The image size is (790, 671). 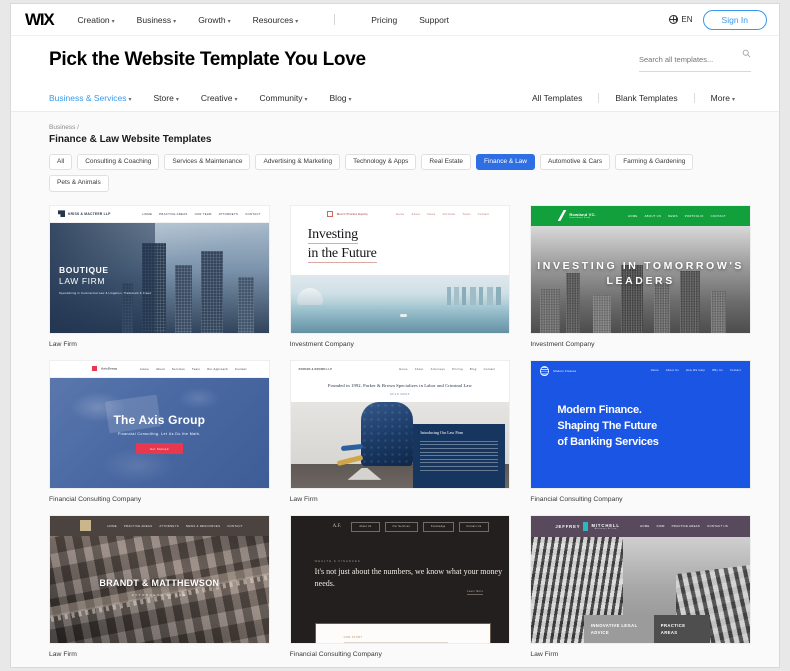 I want to click on category-creative: Creative ▾, so click(x=219, y=98).